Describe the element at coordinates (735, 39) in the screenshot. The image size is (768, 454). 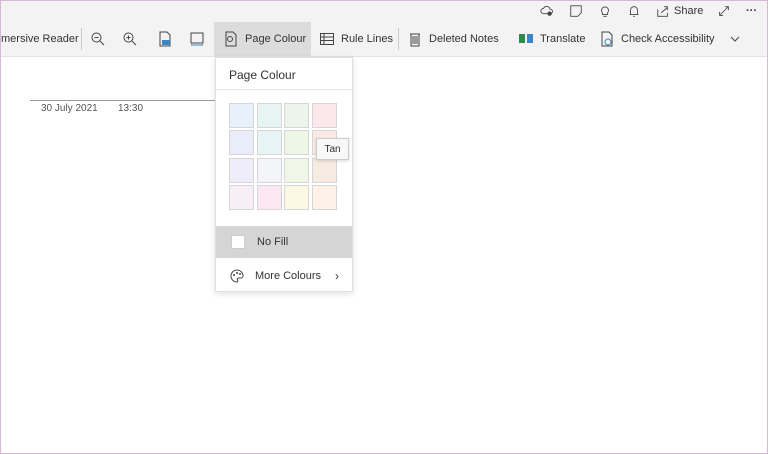
I see `chevron-down-icon` at that location.